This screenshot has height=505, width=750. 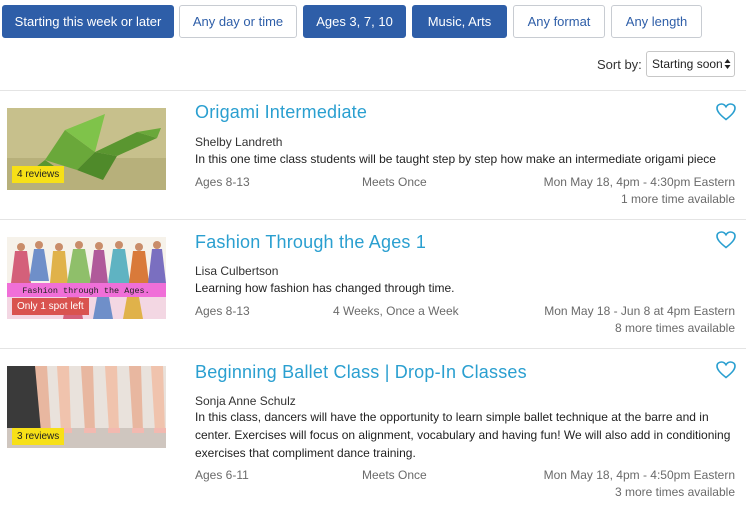 What do you see at coordinates (86, 407) in the screenshot?
I see `listing-thumbnail: 3 reviews` at bounding box center [86, 407].